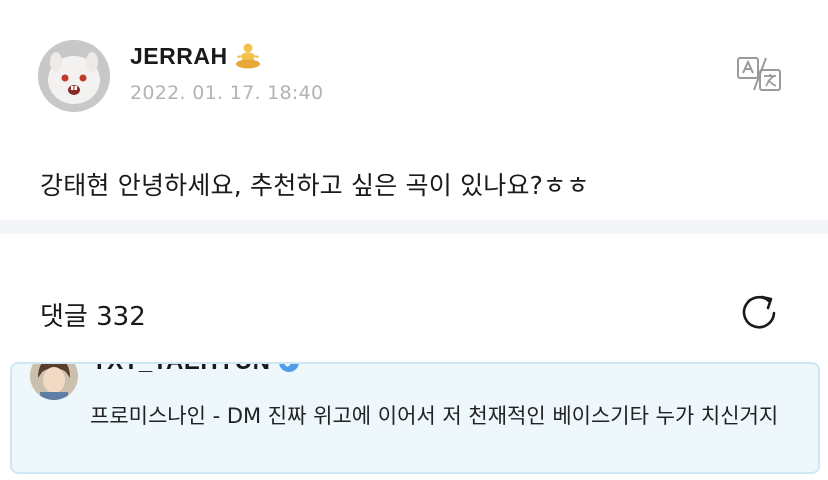 This screenshot has width=828, height=480. I want to click on post-header: JERRAH 2022. 01. 17. 18:40, so click(418, 75).